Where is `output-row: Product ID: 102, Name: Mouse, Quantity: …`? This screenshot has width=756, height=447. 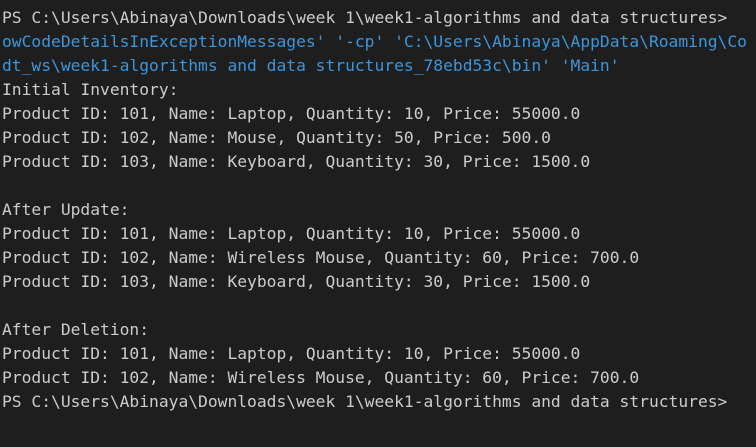 output-row: Product ID: 102, Name: Mouse, Quantity: … is located at coordinates (276, 137).